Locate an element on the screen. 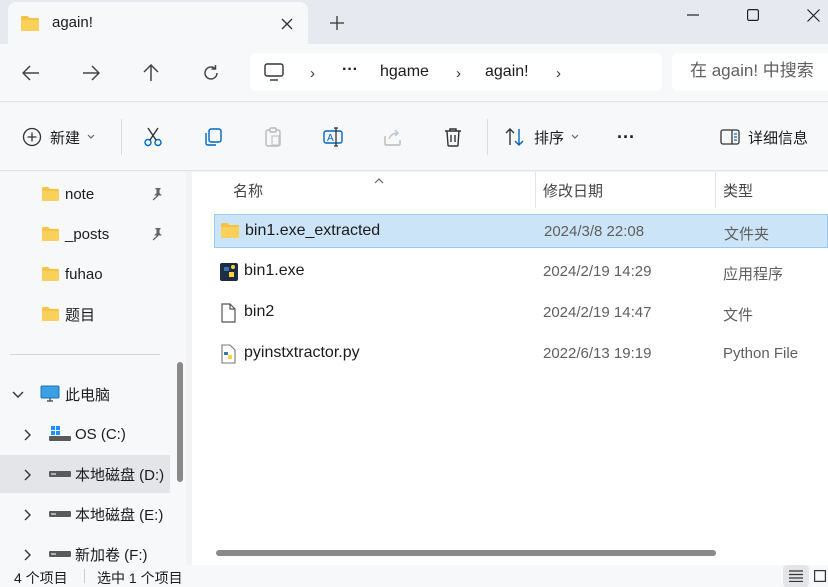  column-header-type: 类型 is located at coordinates (738, 190).